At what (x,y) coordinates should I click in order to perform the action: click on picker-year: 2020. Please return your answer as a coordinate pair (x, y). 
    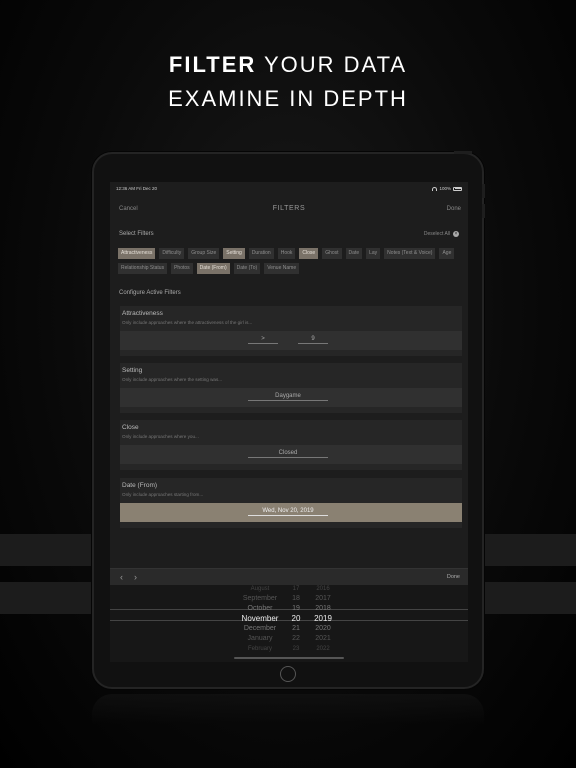
    Looking at the image, I should click on (323, 628).